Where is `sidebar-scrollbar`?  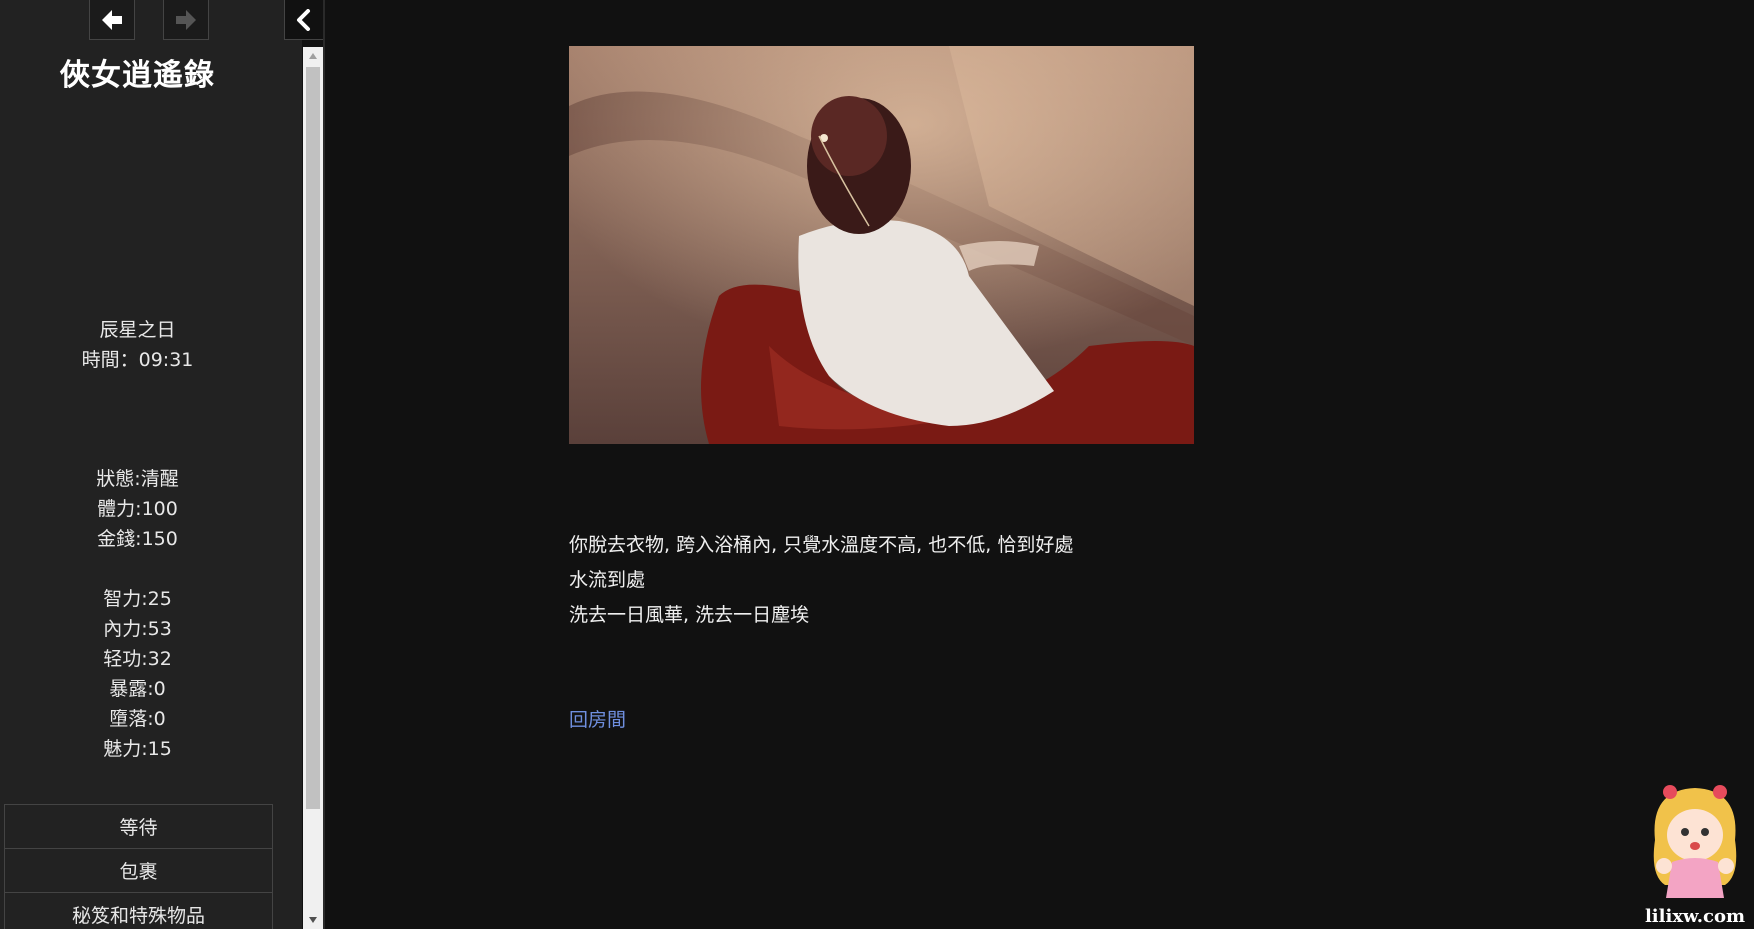 sidebar-scrollbar is located at coordinates (313, 488).